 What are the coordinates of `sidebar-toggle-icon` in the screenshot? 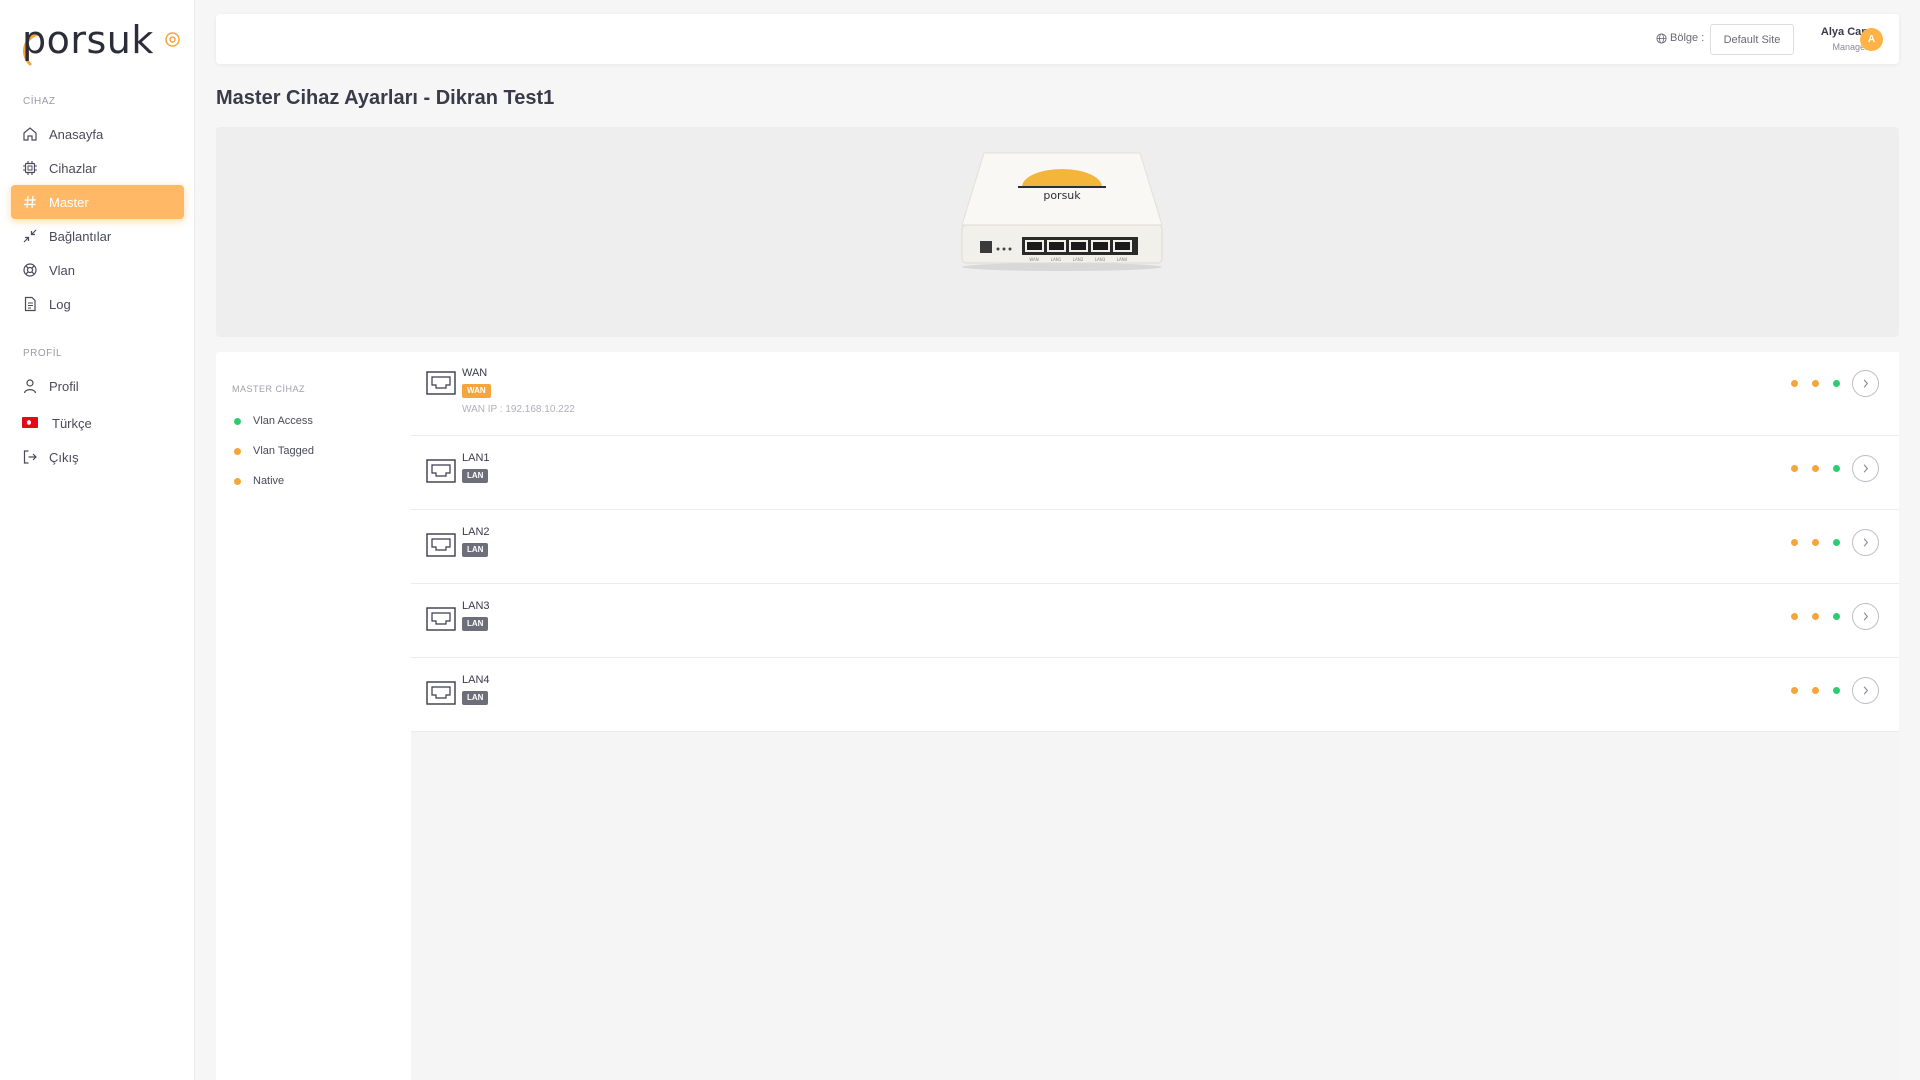 It's located at (172, 39).